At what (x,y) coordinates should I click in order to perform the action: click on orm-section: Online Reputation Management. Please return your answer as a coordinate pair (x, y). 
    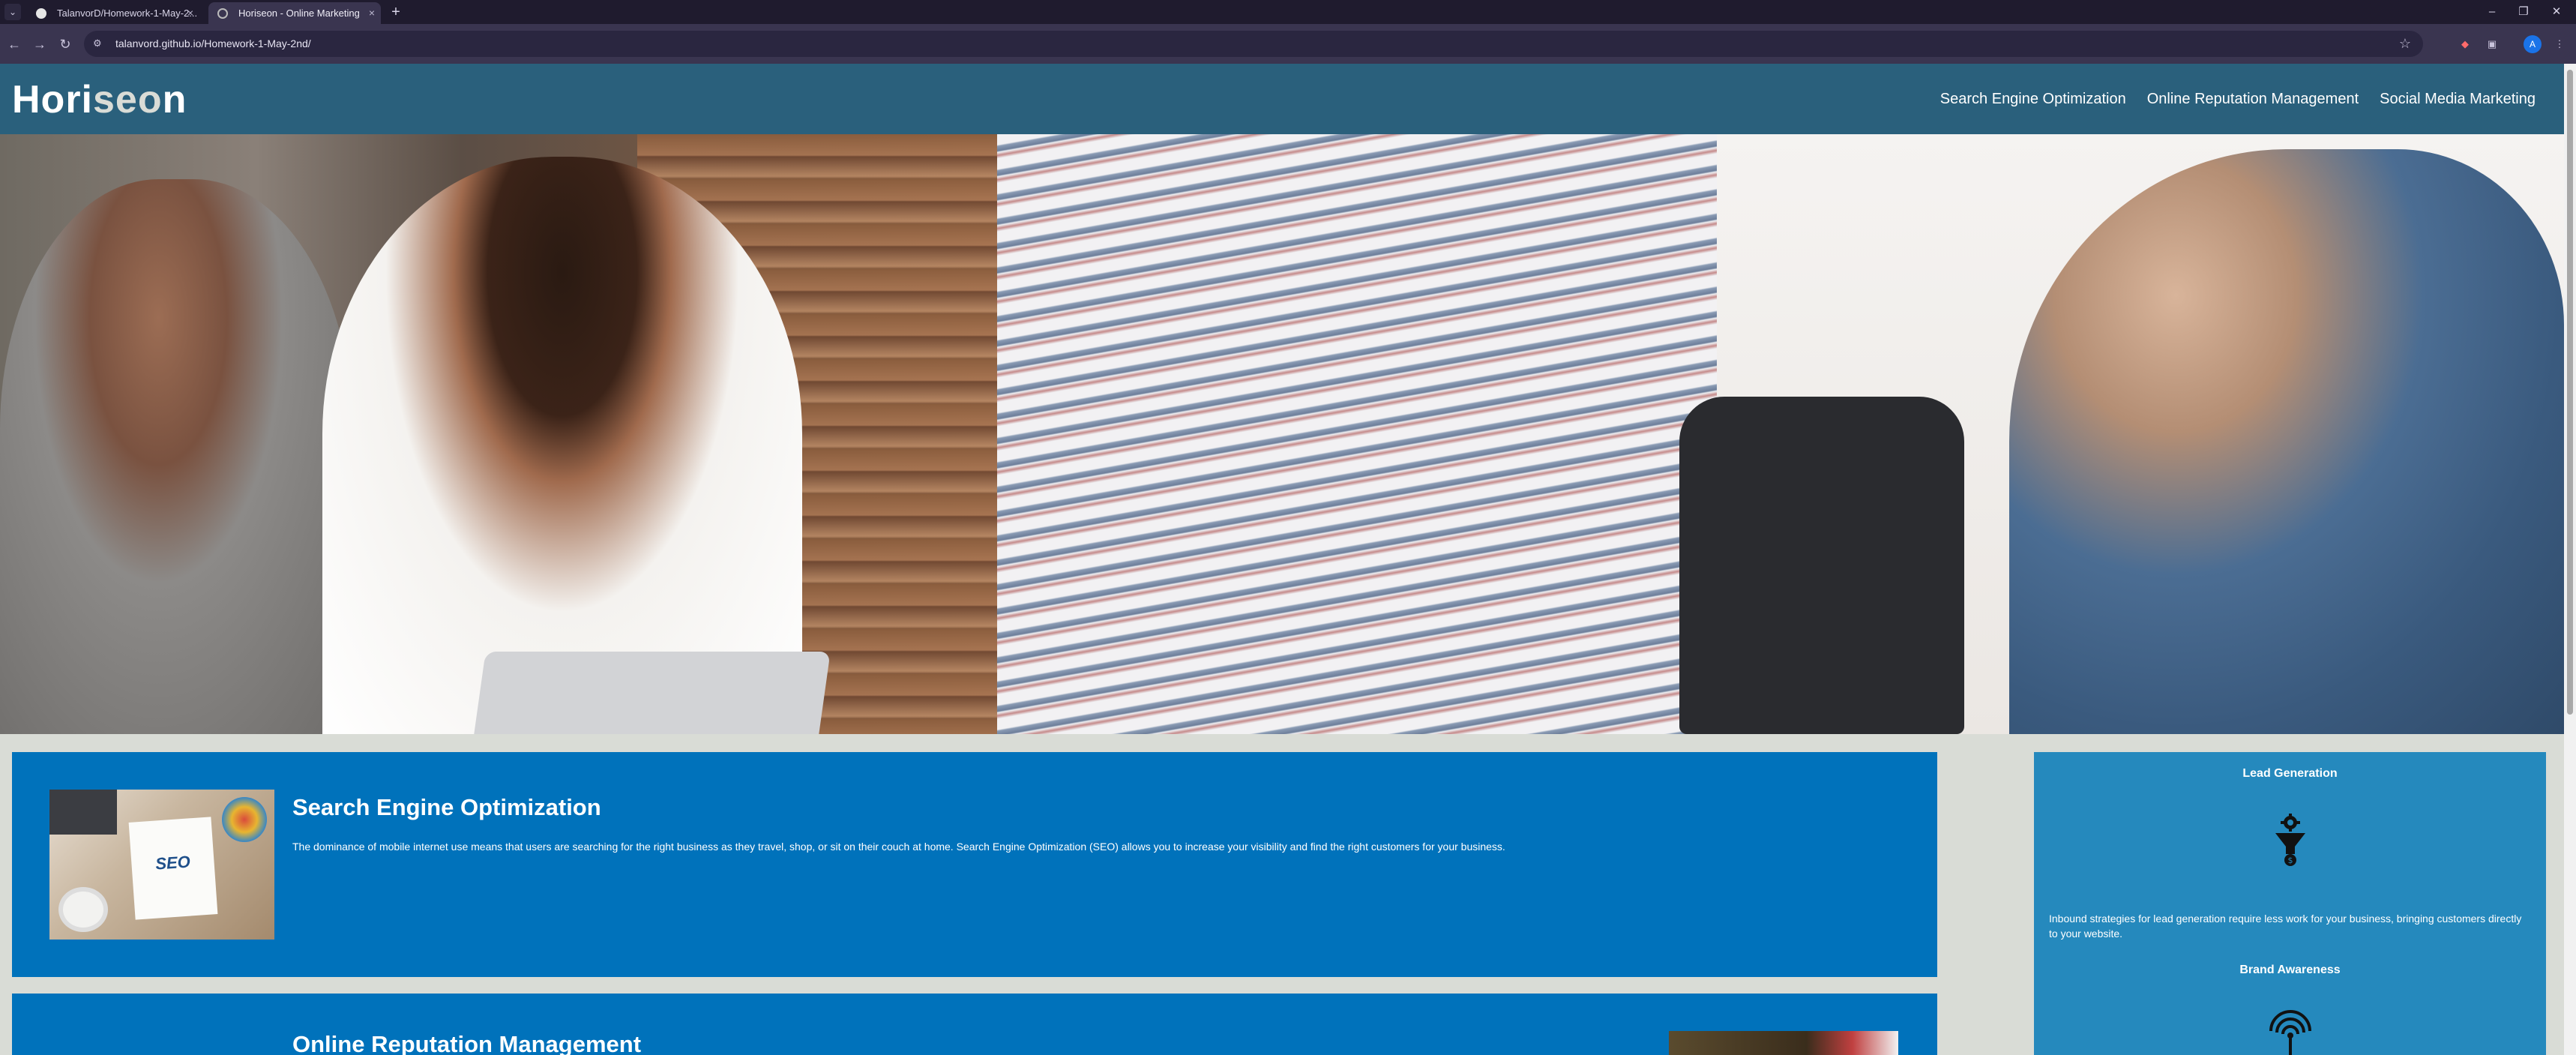
    Looking at the image, I should click on (975, 1024).